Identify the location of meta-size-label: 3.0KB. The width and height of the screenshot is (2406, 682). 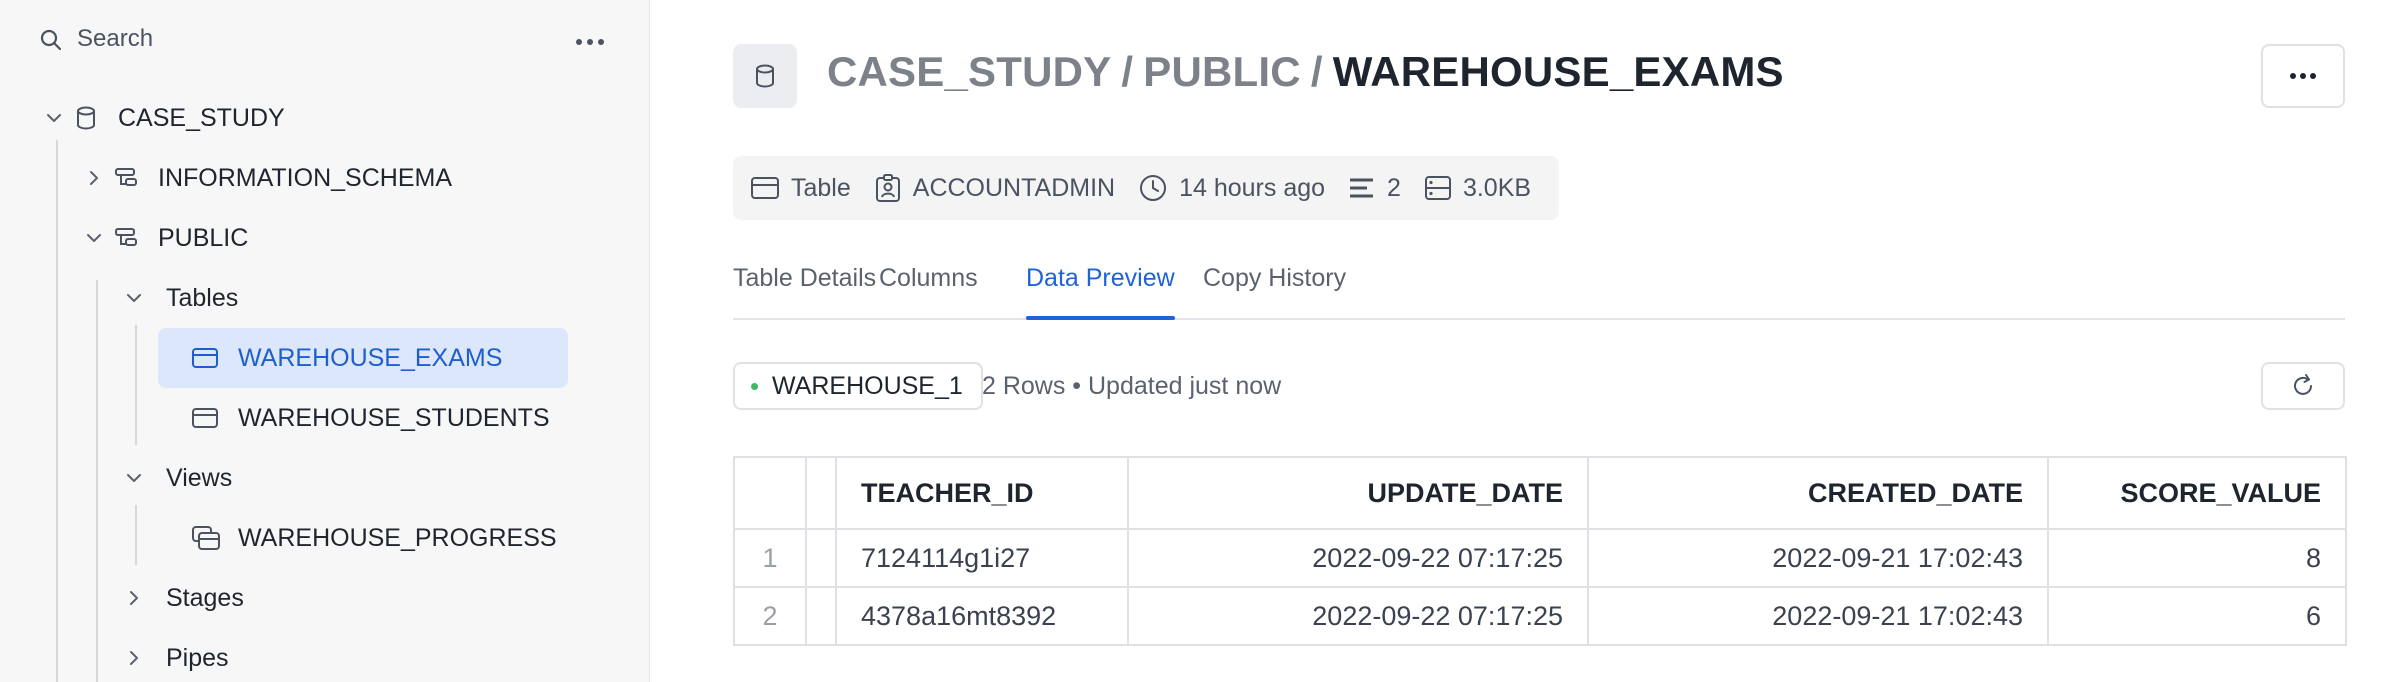
(1497, 187).